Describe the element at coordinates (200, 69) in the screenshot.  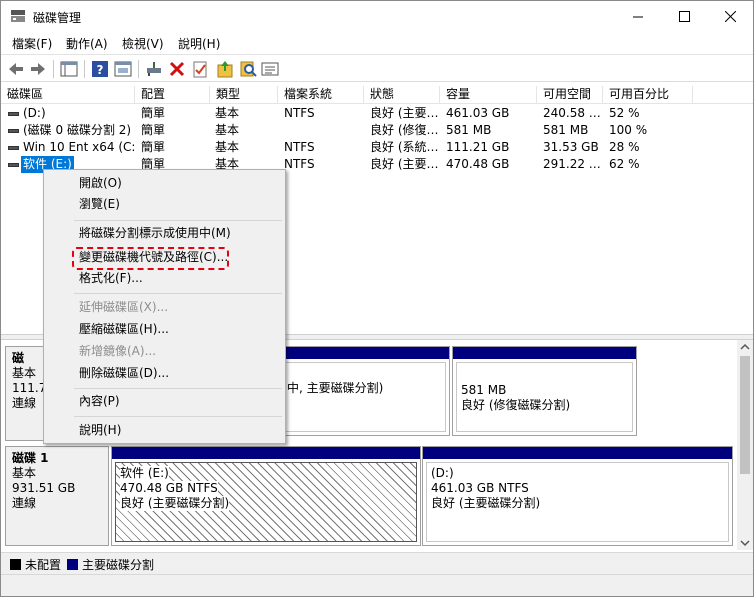
I see `properties-icon` at that location.